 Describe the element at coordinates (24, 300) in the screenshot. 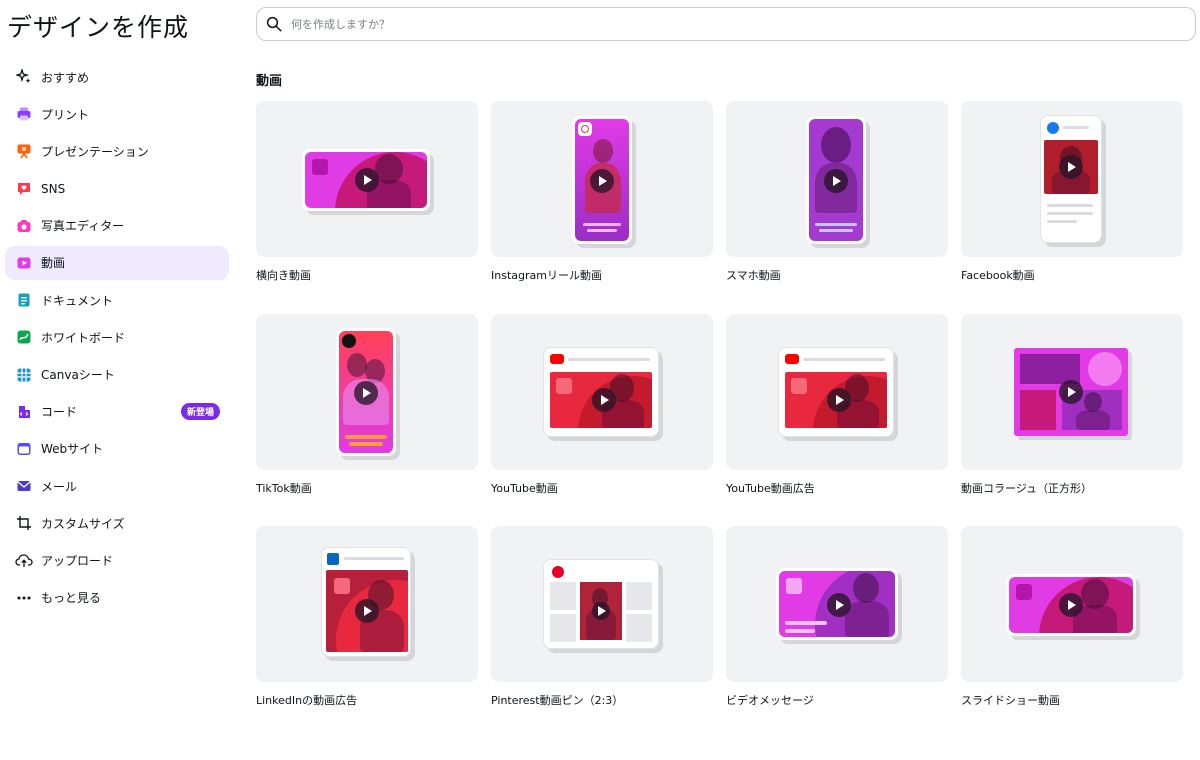

I see `document-icon` at that location.